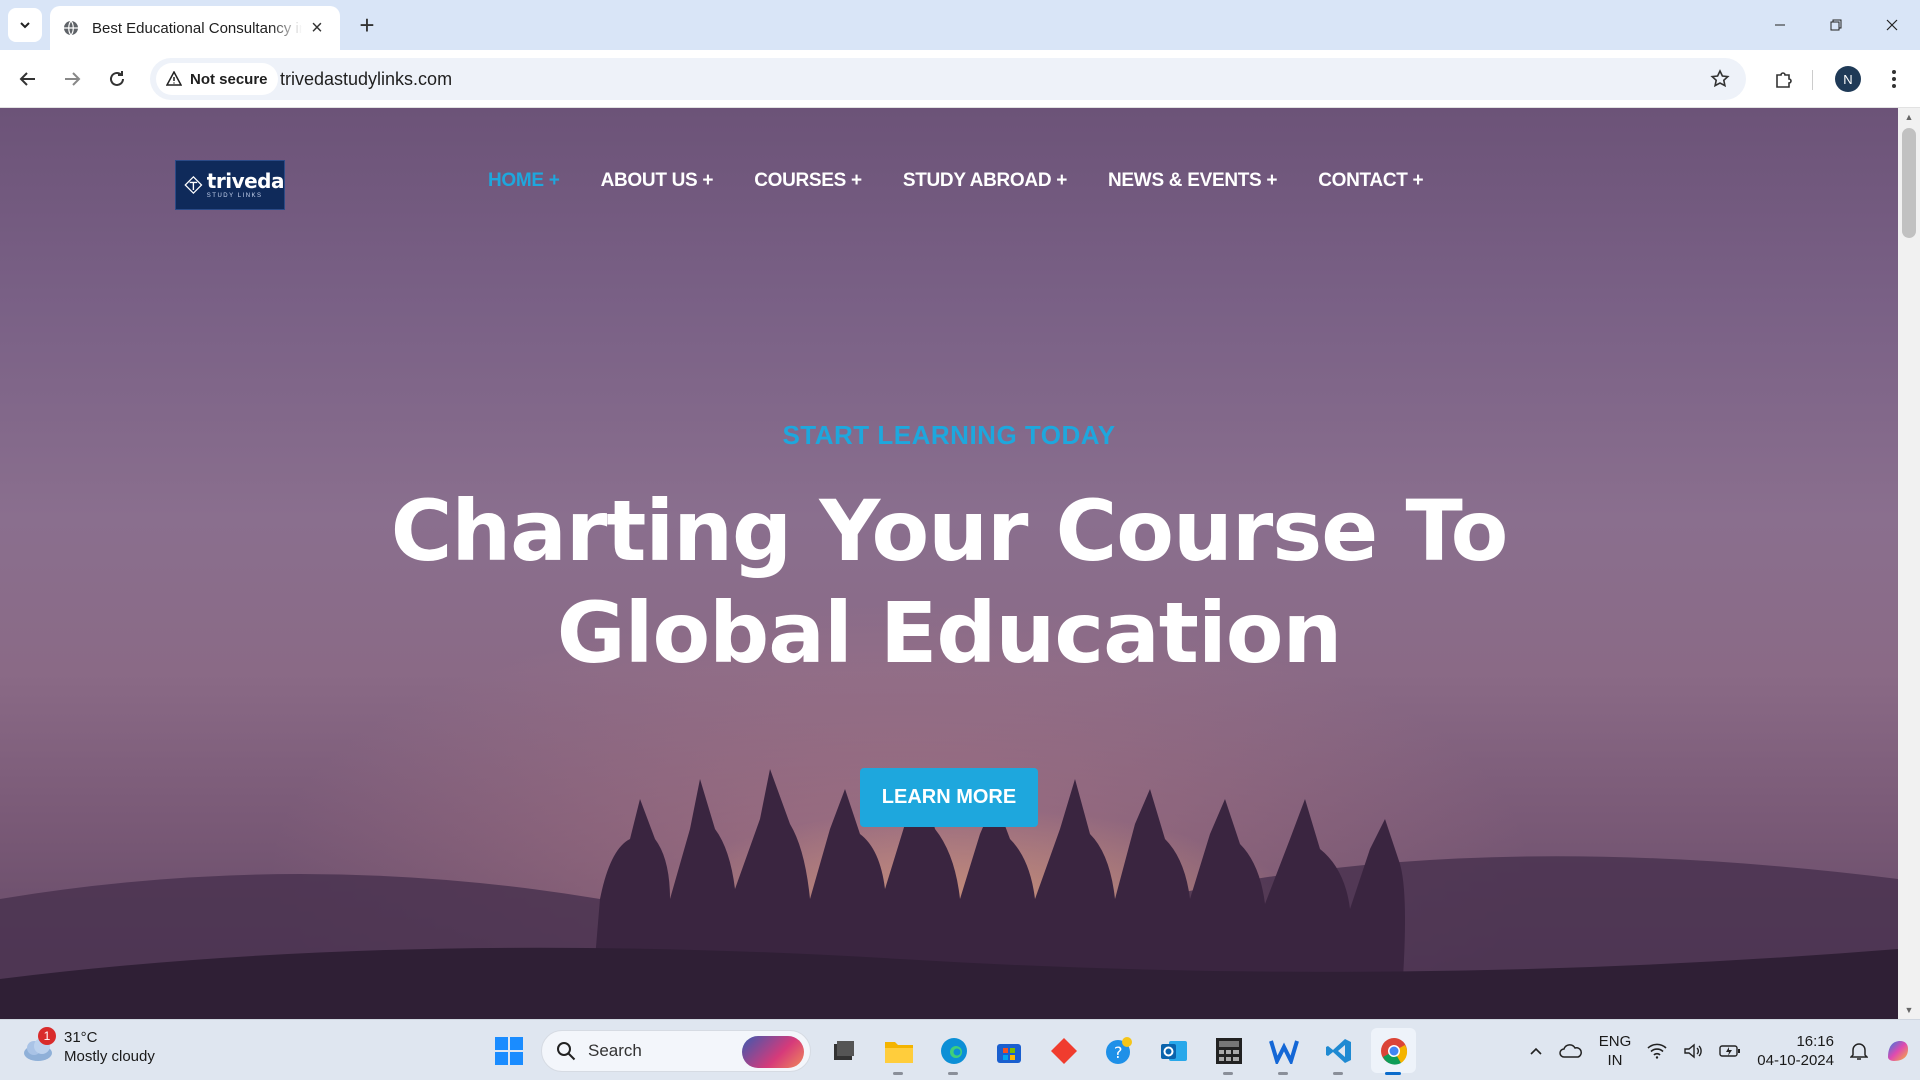 The height and width of the screenshot is (1080, 1920). What do you see at coordinates (949, 531) in the screenshot?
I see `hero-headline-line1: Charting Your Course To` at bounding box center [949, 531].